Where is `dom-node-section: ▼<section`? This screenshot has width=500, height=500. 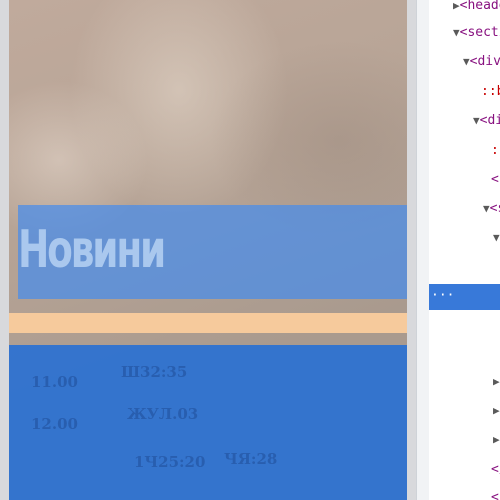
dom-node-section: ▼<section is located at coordinates (476, 32).